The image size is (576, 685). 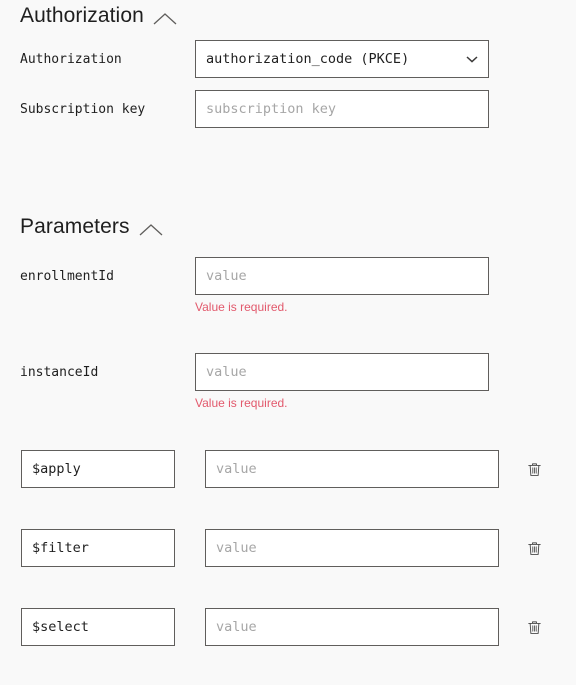 I want to click on subscription-key-control, so click(x=342, y=109).